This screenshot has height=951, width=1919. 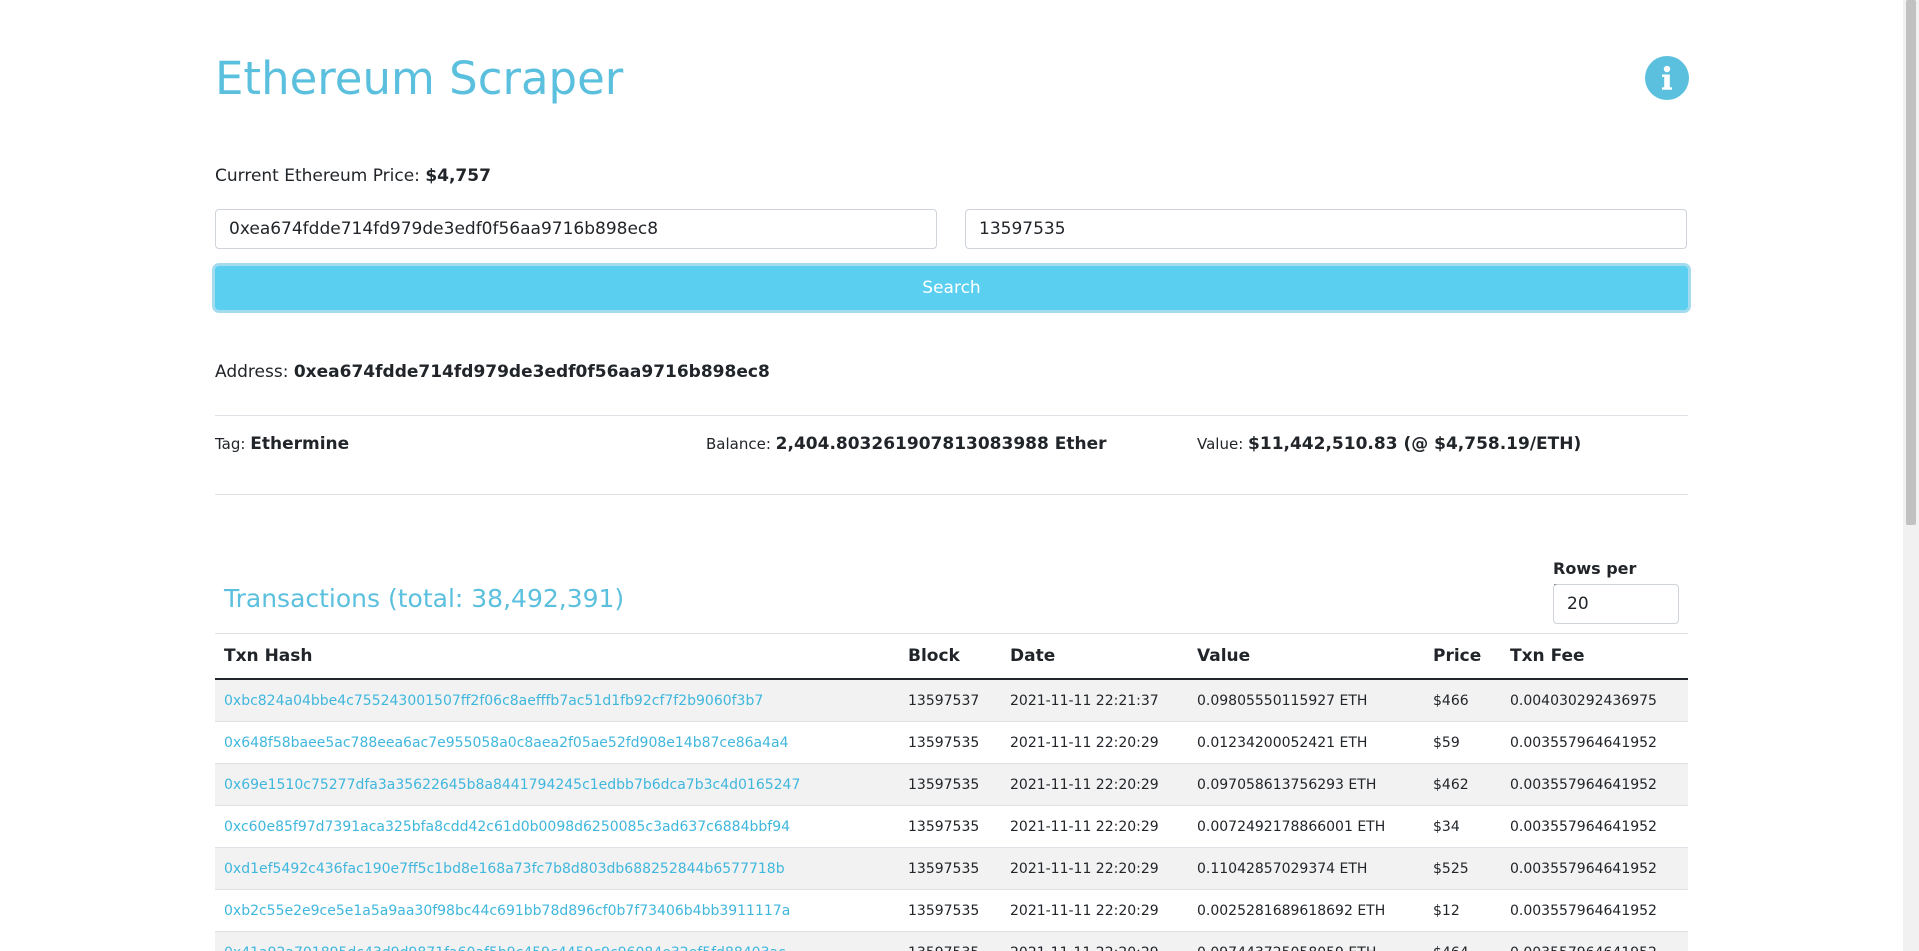 I want to click on column-header-block: Block, so click(x=950, y=656).